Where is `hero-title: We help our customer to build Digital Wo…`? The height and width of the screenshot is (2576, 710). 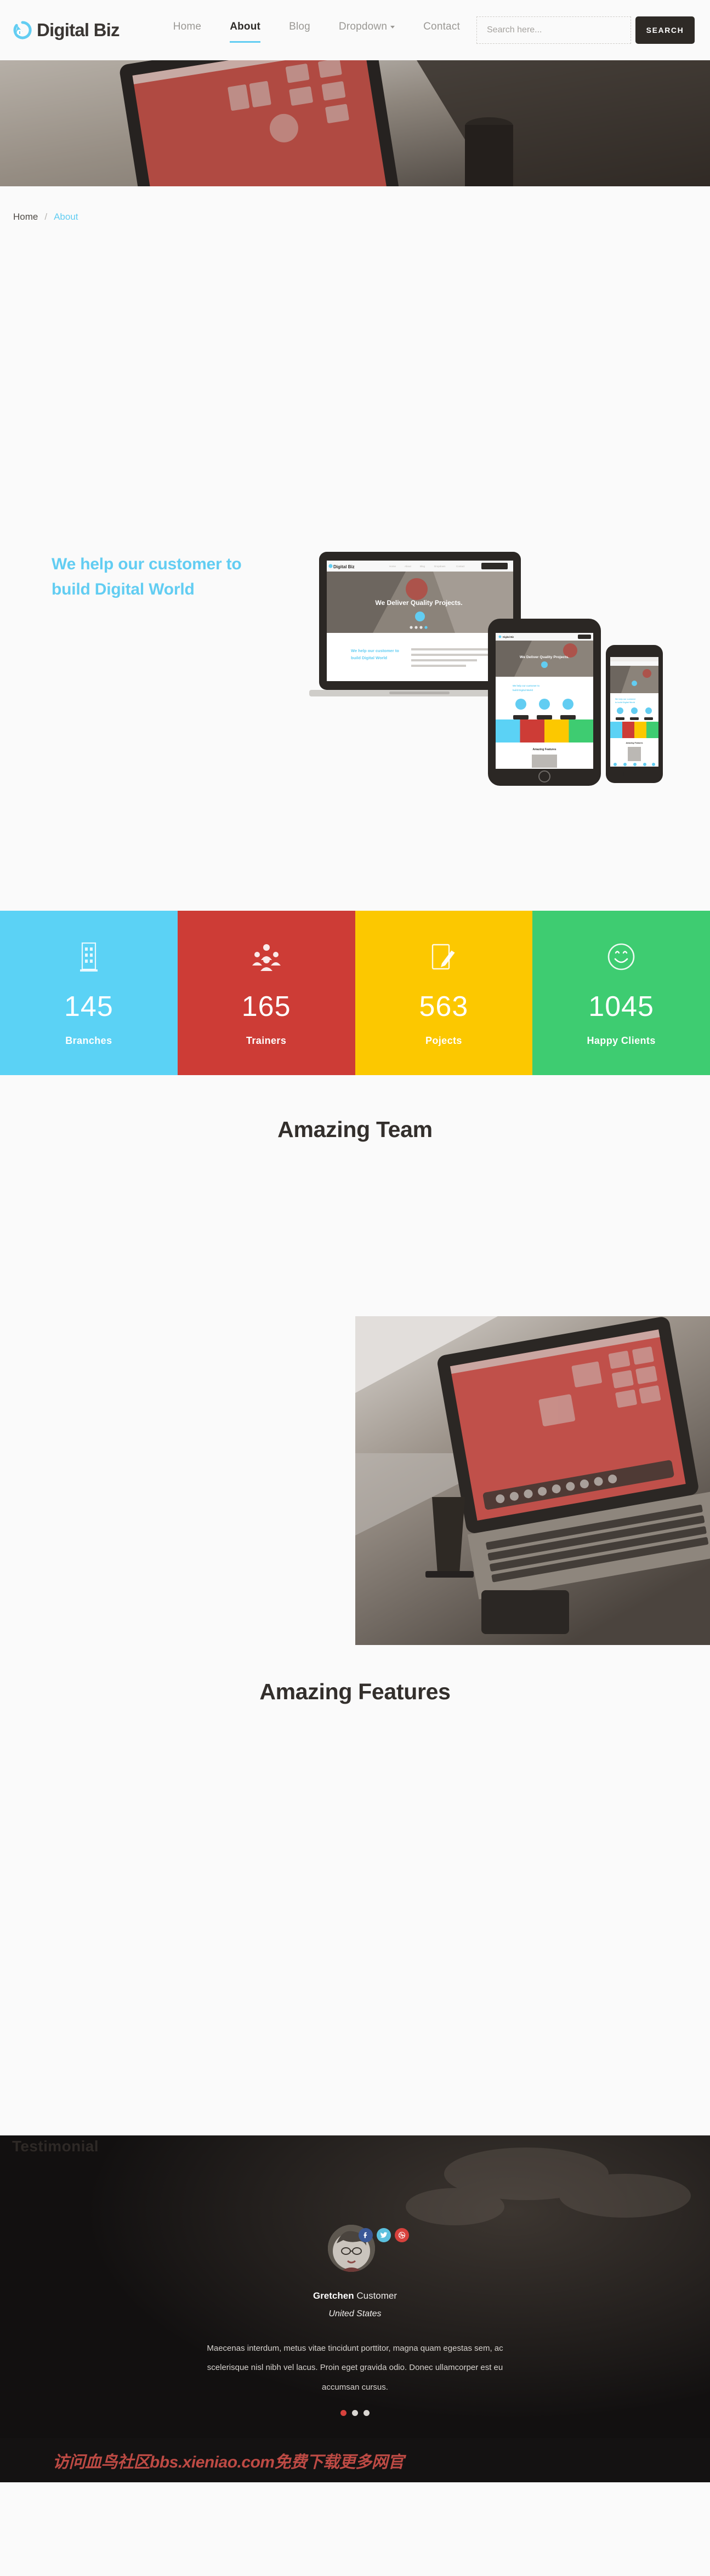
hero-title: We help our customer to build Digital Wo… is located at coordinates (178, 577).